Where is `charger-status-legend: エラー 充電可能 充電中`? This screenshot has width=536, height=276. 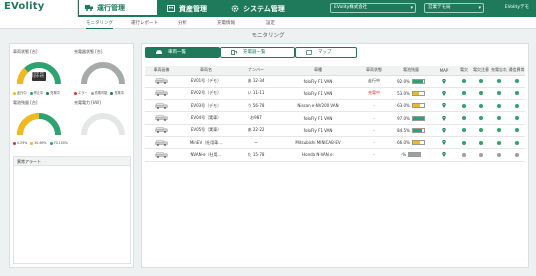
charger-status-legend: エラー 充電可能 充電中 is located at coordinates (99, 92).